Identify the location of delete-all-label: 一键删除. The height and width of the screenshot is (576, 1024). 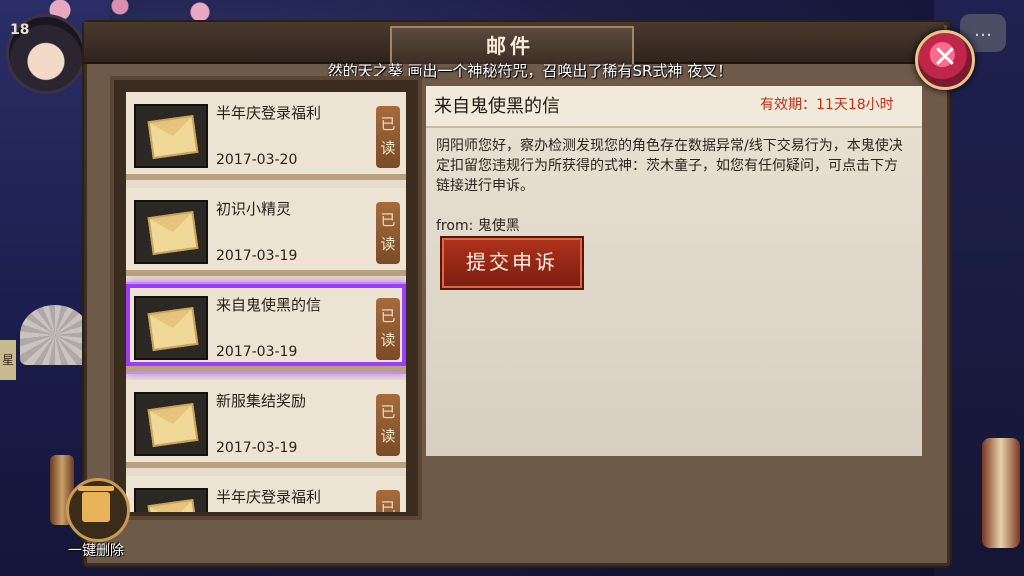
(96, 551).